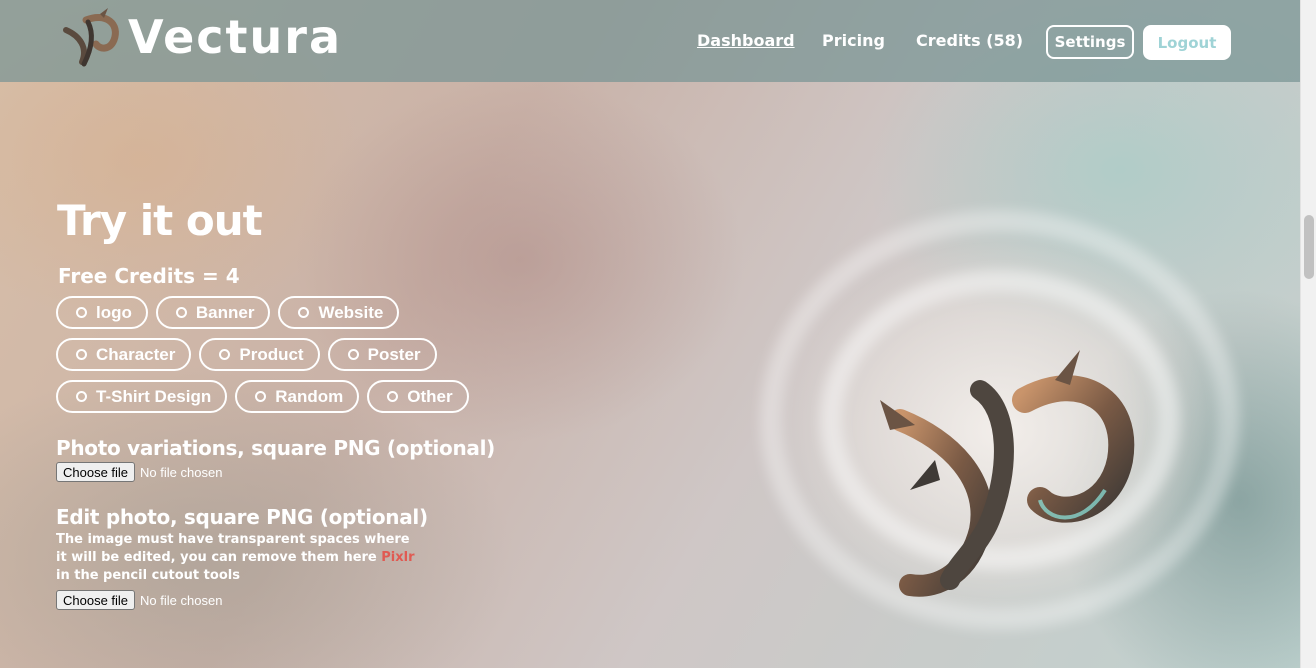 This screenshot has height=668, width=1316. I want to click on nav-pricing: Pricing, so click(853, 40).